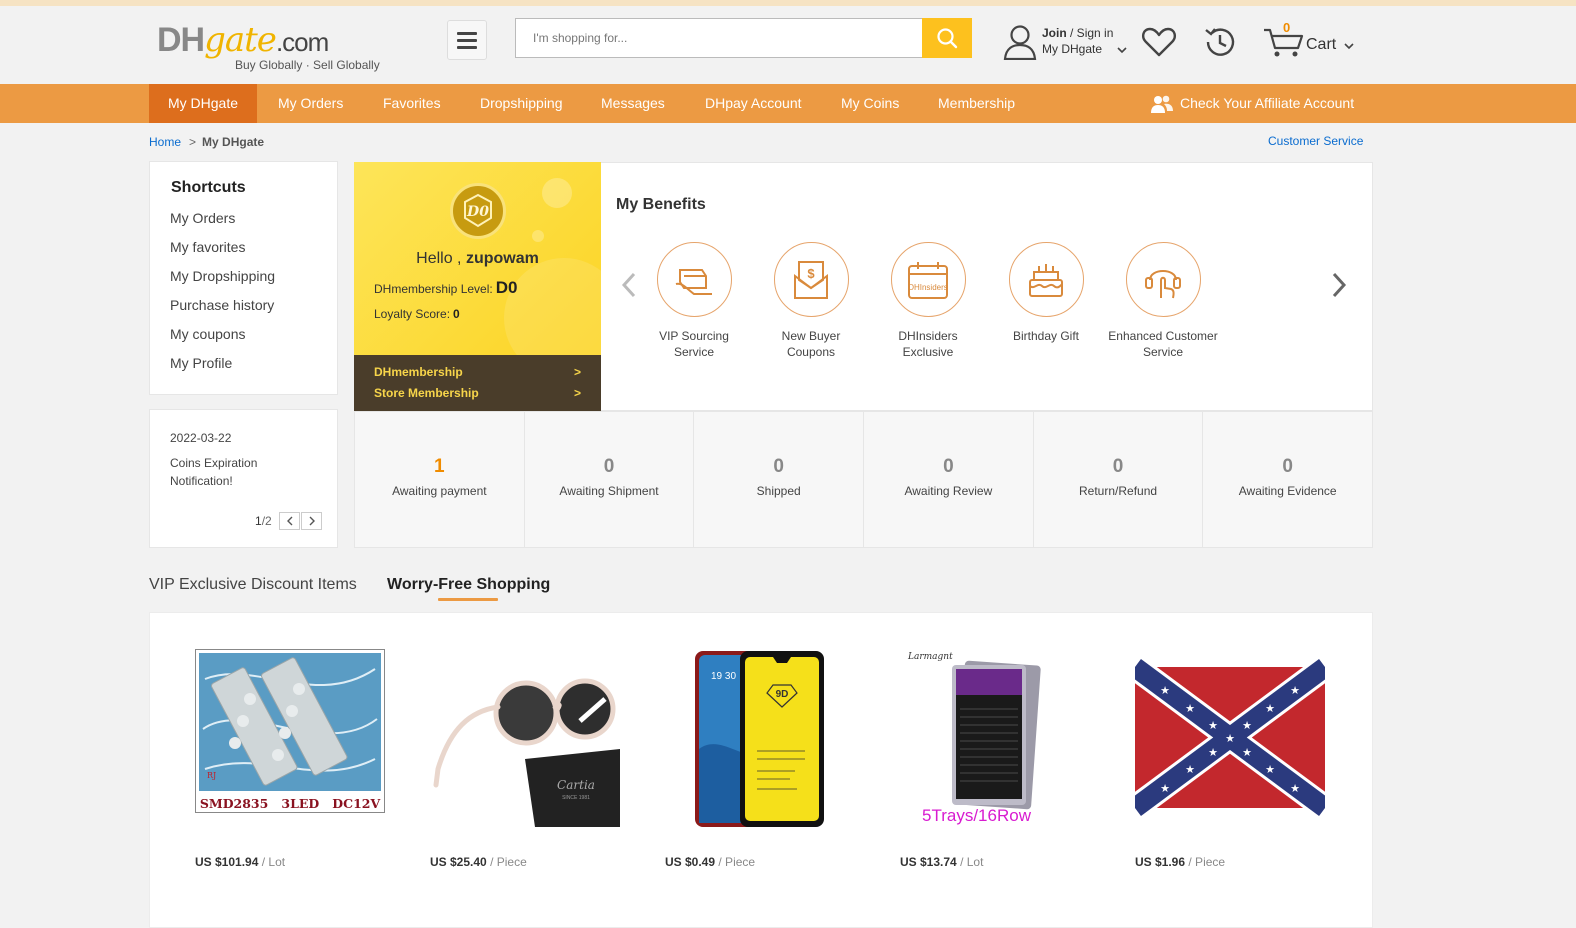 The width and height of the screenshot is (1576, 928). Describe the element at coordinates (1046, 336) in the screenshot. I see `benefit-label: Birthday Gift` at that location.